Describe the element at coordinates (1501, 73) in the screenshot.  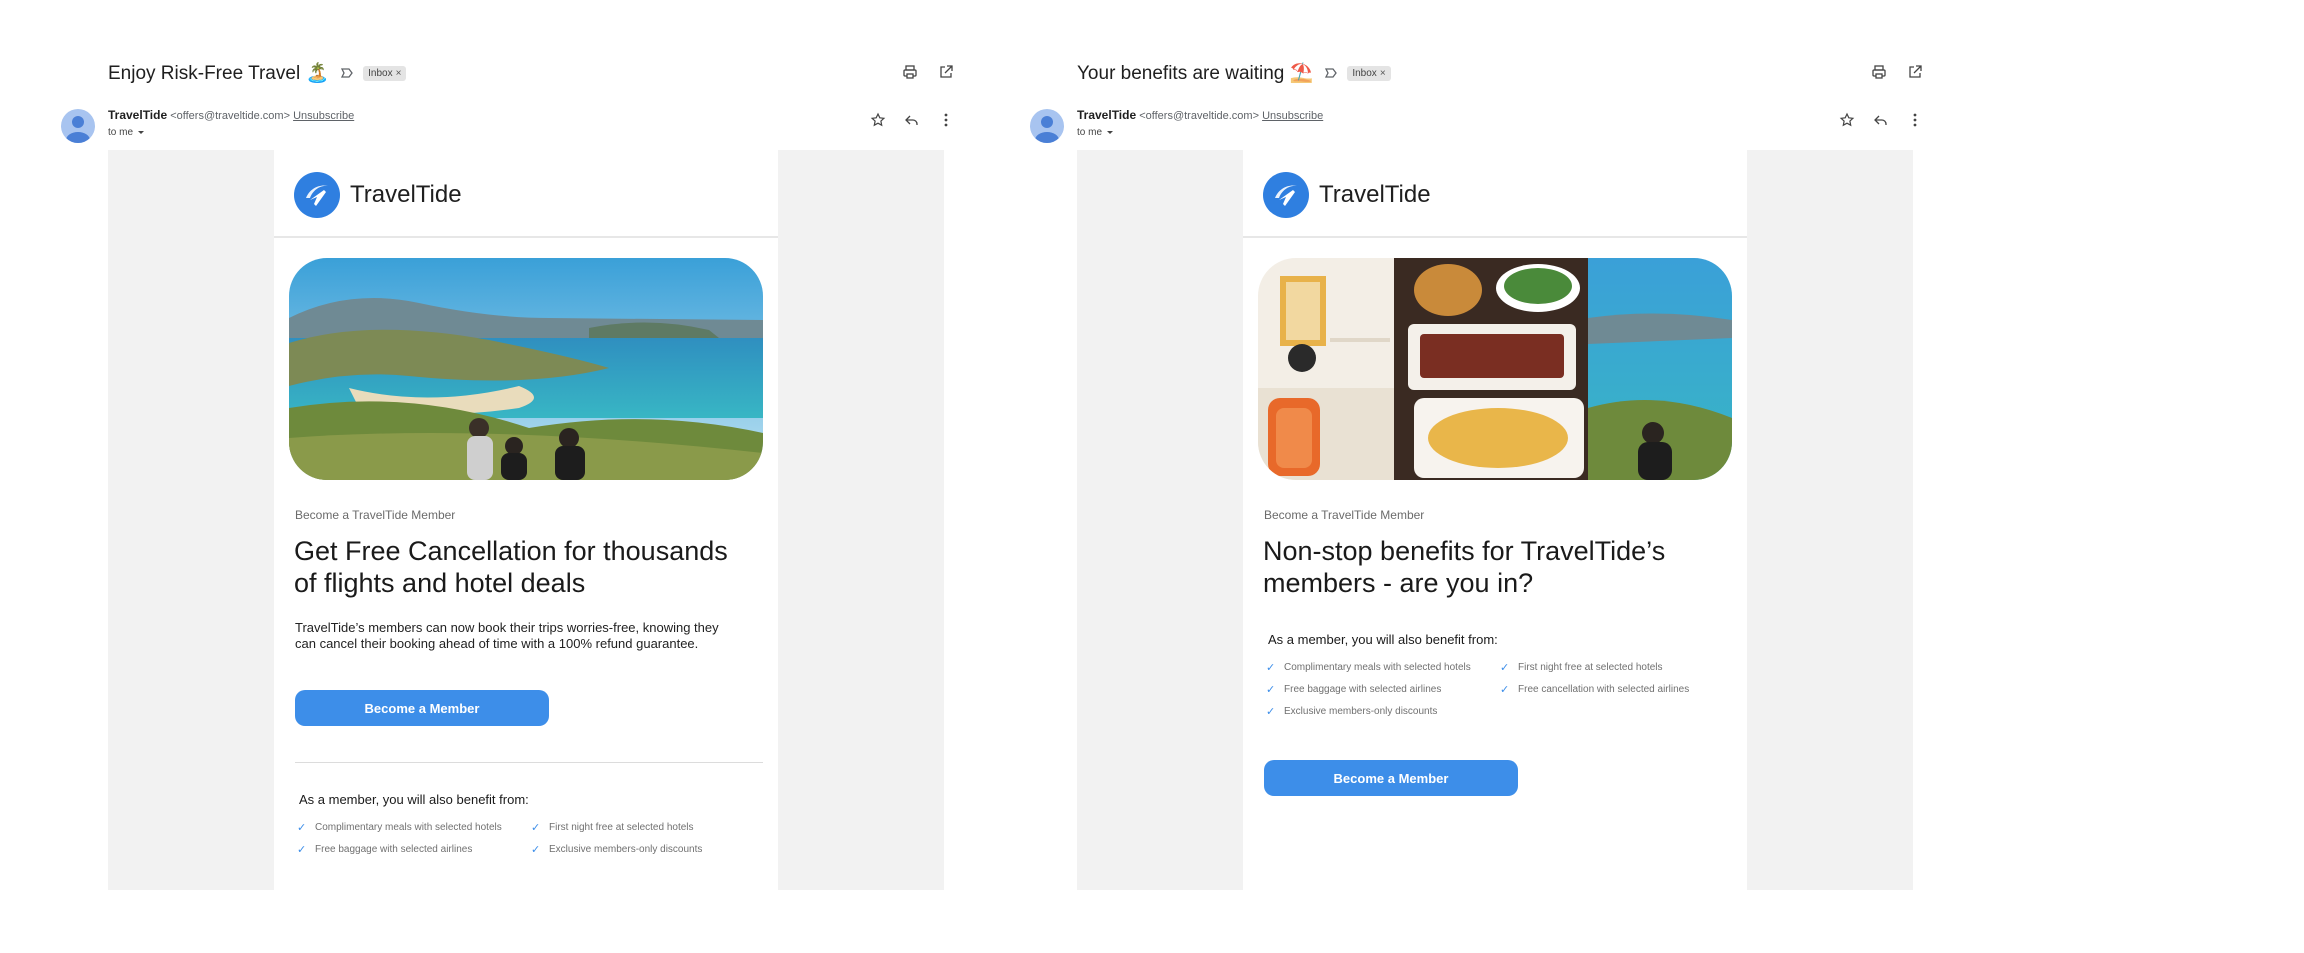
I see `subject-row: Your benefits are waiting ⛱️ Inbox ×` at that location.